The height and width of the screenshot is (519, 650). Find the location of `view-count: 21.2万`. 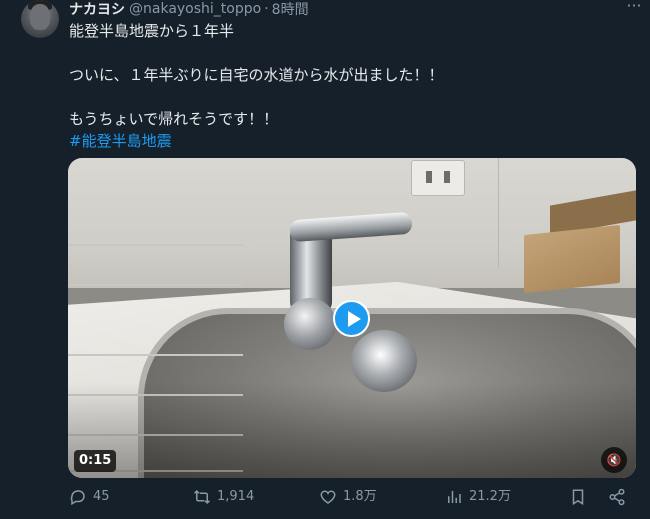

view-count: 21.2万 is located at coordinates (490, 496).